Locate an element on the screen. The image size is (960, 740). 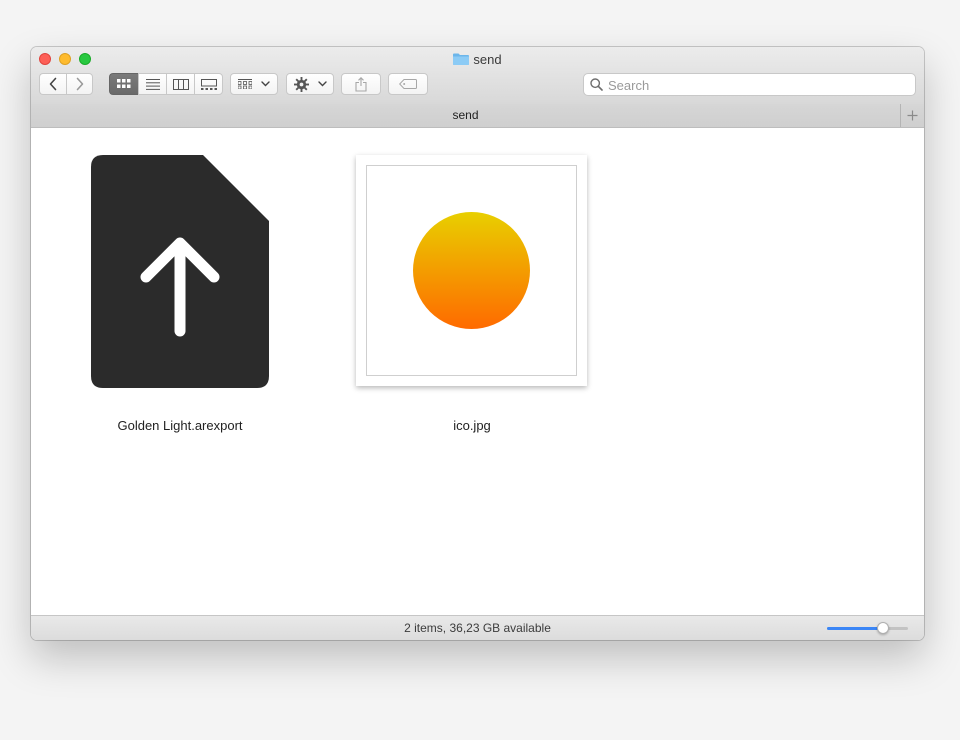
file-upload-icon is located at coordinates (180, 271).